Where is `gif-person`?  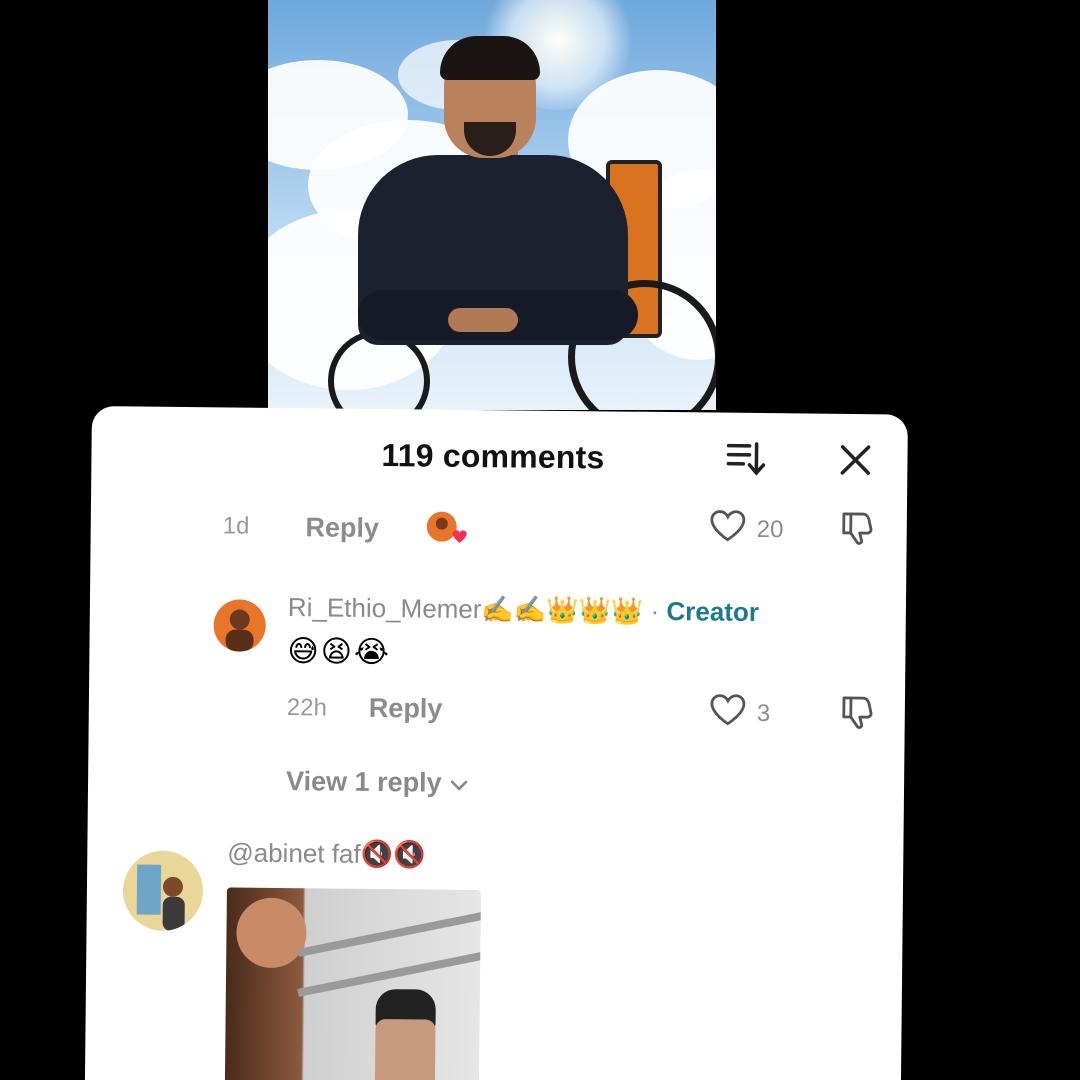
gif-person is located at coordinates (405, 1049).